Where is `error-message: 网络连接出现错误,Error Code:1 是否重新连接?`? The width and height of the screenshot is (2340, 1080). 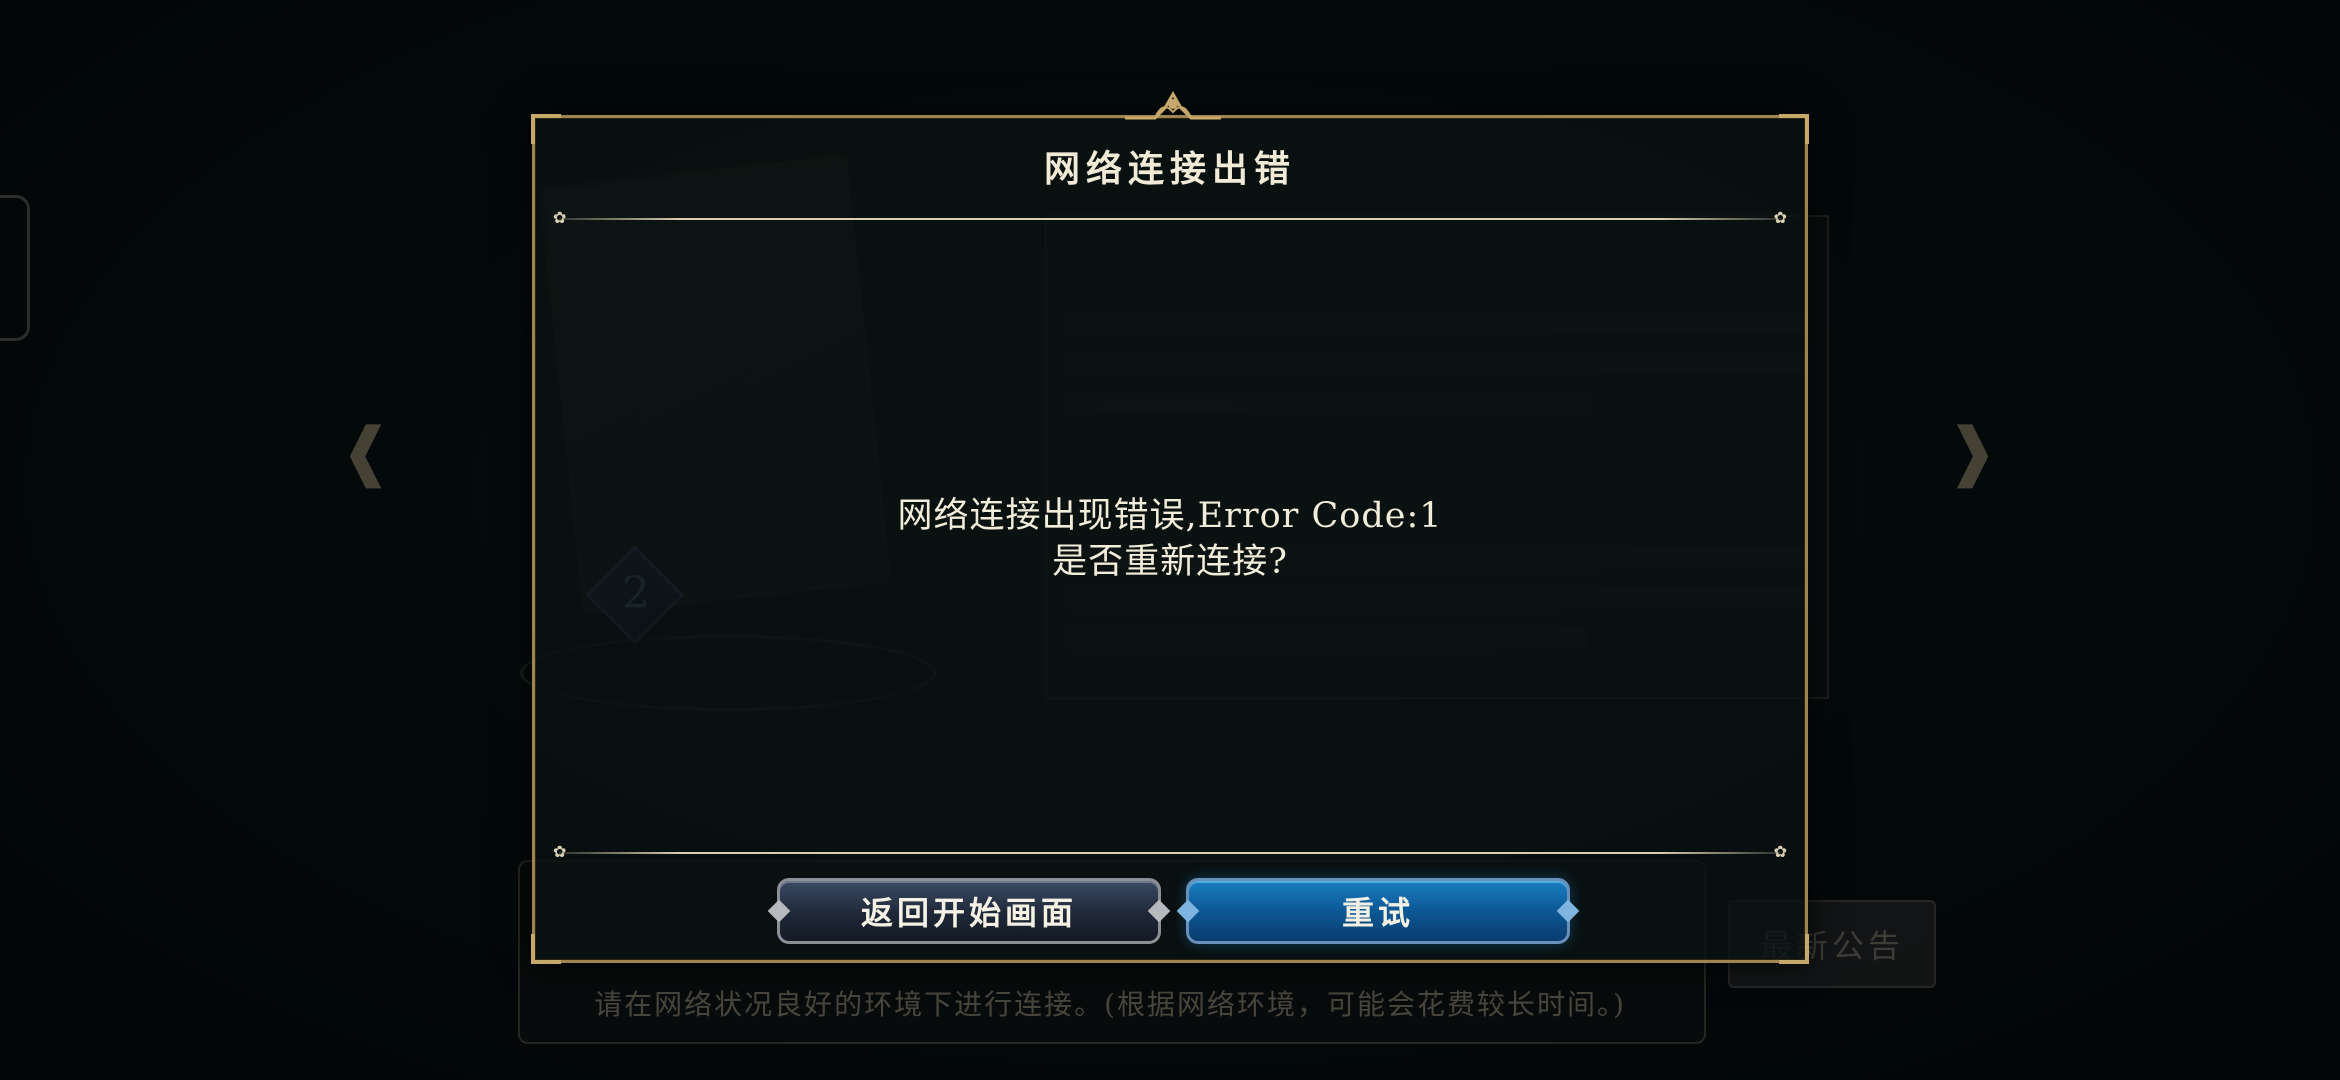
error-message: 网络连接出现错误,Error Code:1 是否重新连接? is located at coordinates (1170, 539).